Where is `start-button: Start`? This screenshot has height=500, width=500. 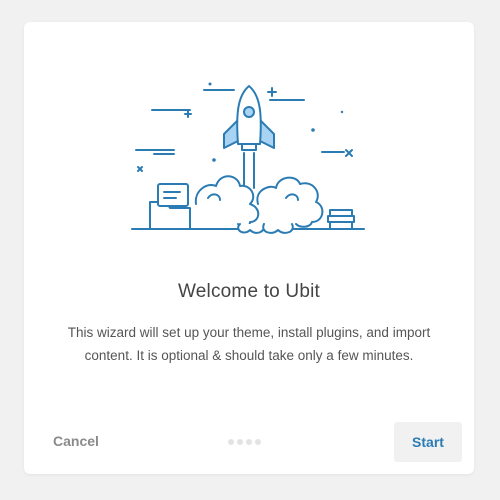 start-button: Start is located at coordinates (428, 442).